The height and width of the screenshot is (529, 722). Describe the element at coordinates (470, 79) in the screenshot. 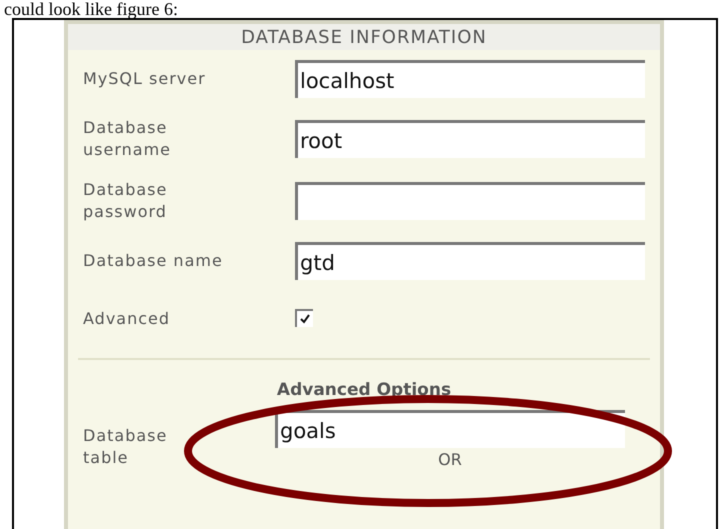

I see `input-field: localhost` at that location.